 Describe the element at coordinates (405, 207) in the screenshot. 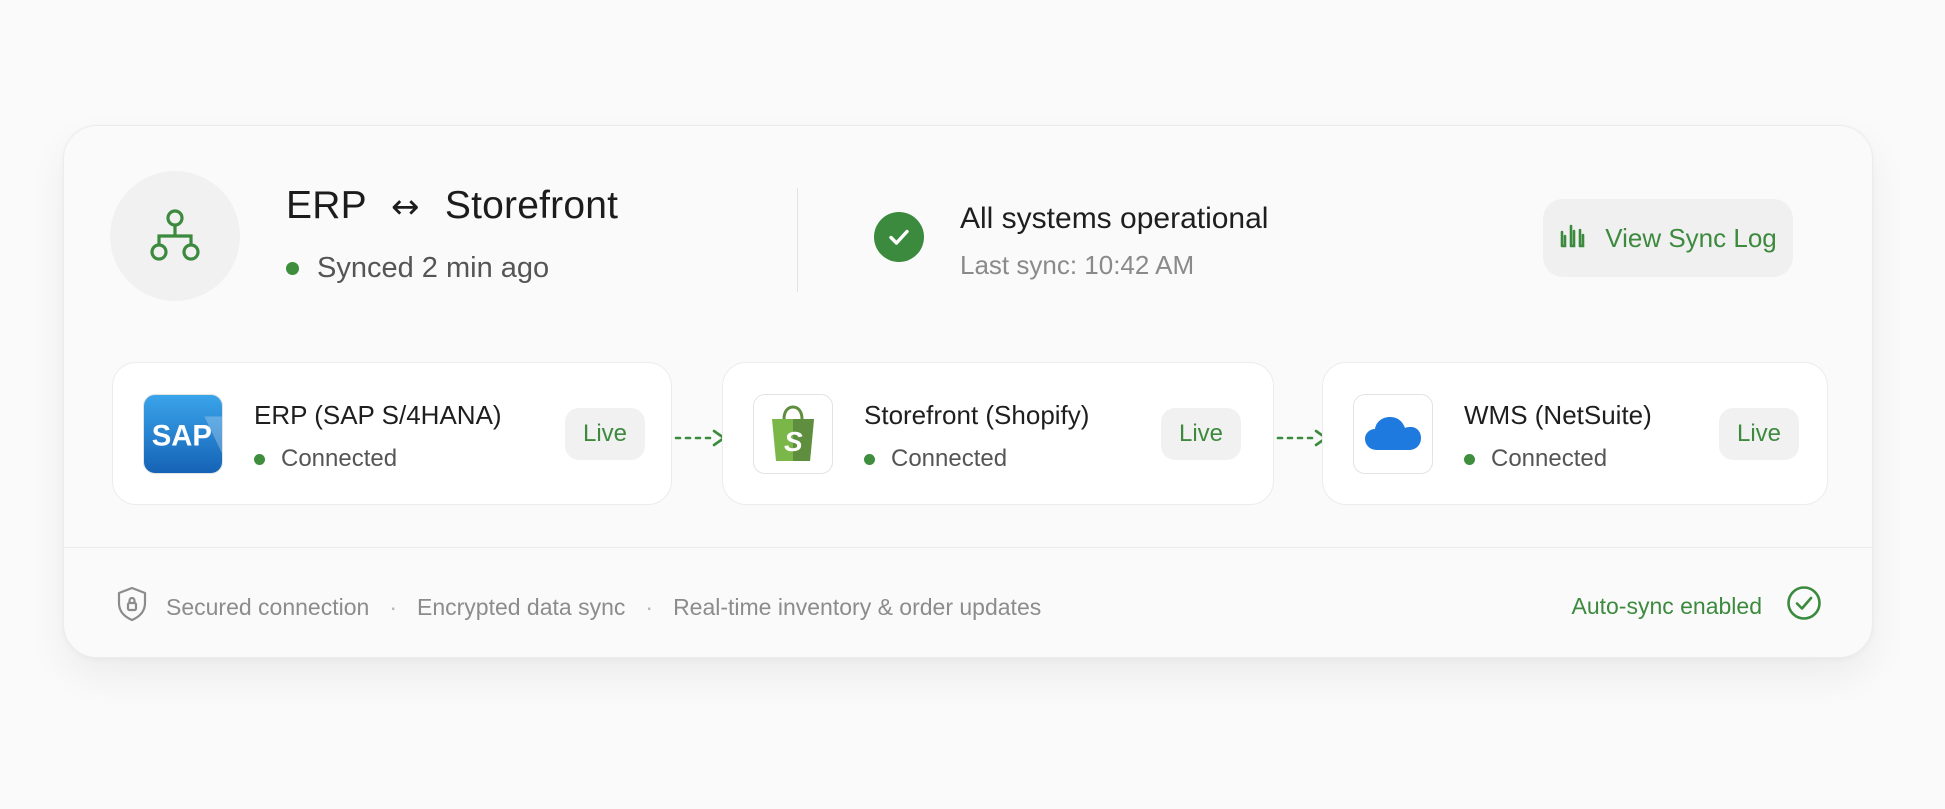

I see `bidirectional-arrow-icon: ↔` at that location.